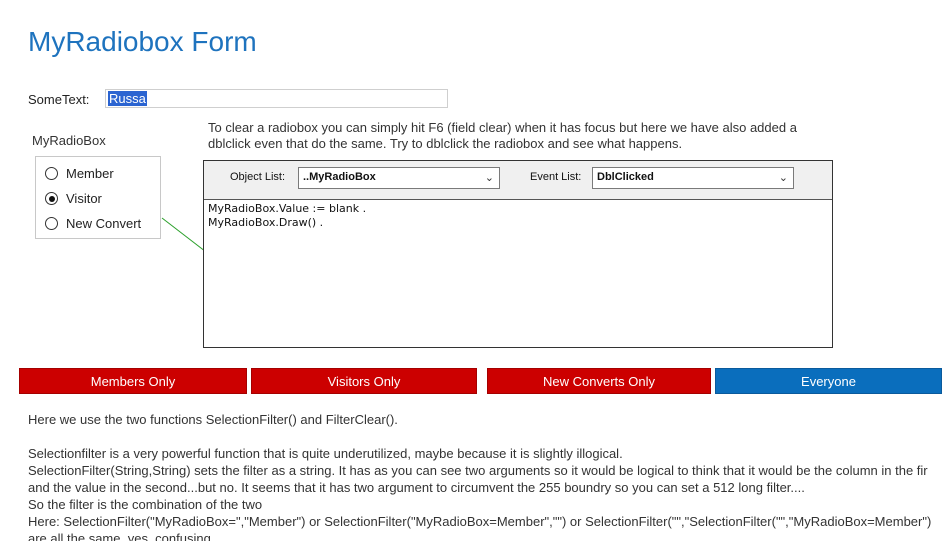  What do you see at coordinates (364, 381) in the screenshot?
I see `visitors-only-button: Visitors Only` at bounding box center [364, 381].